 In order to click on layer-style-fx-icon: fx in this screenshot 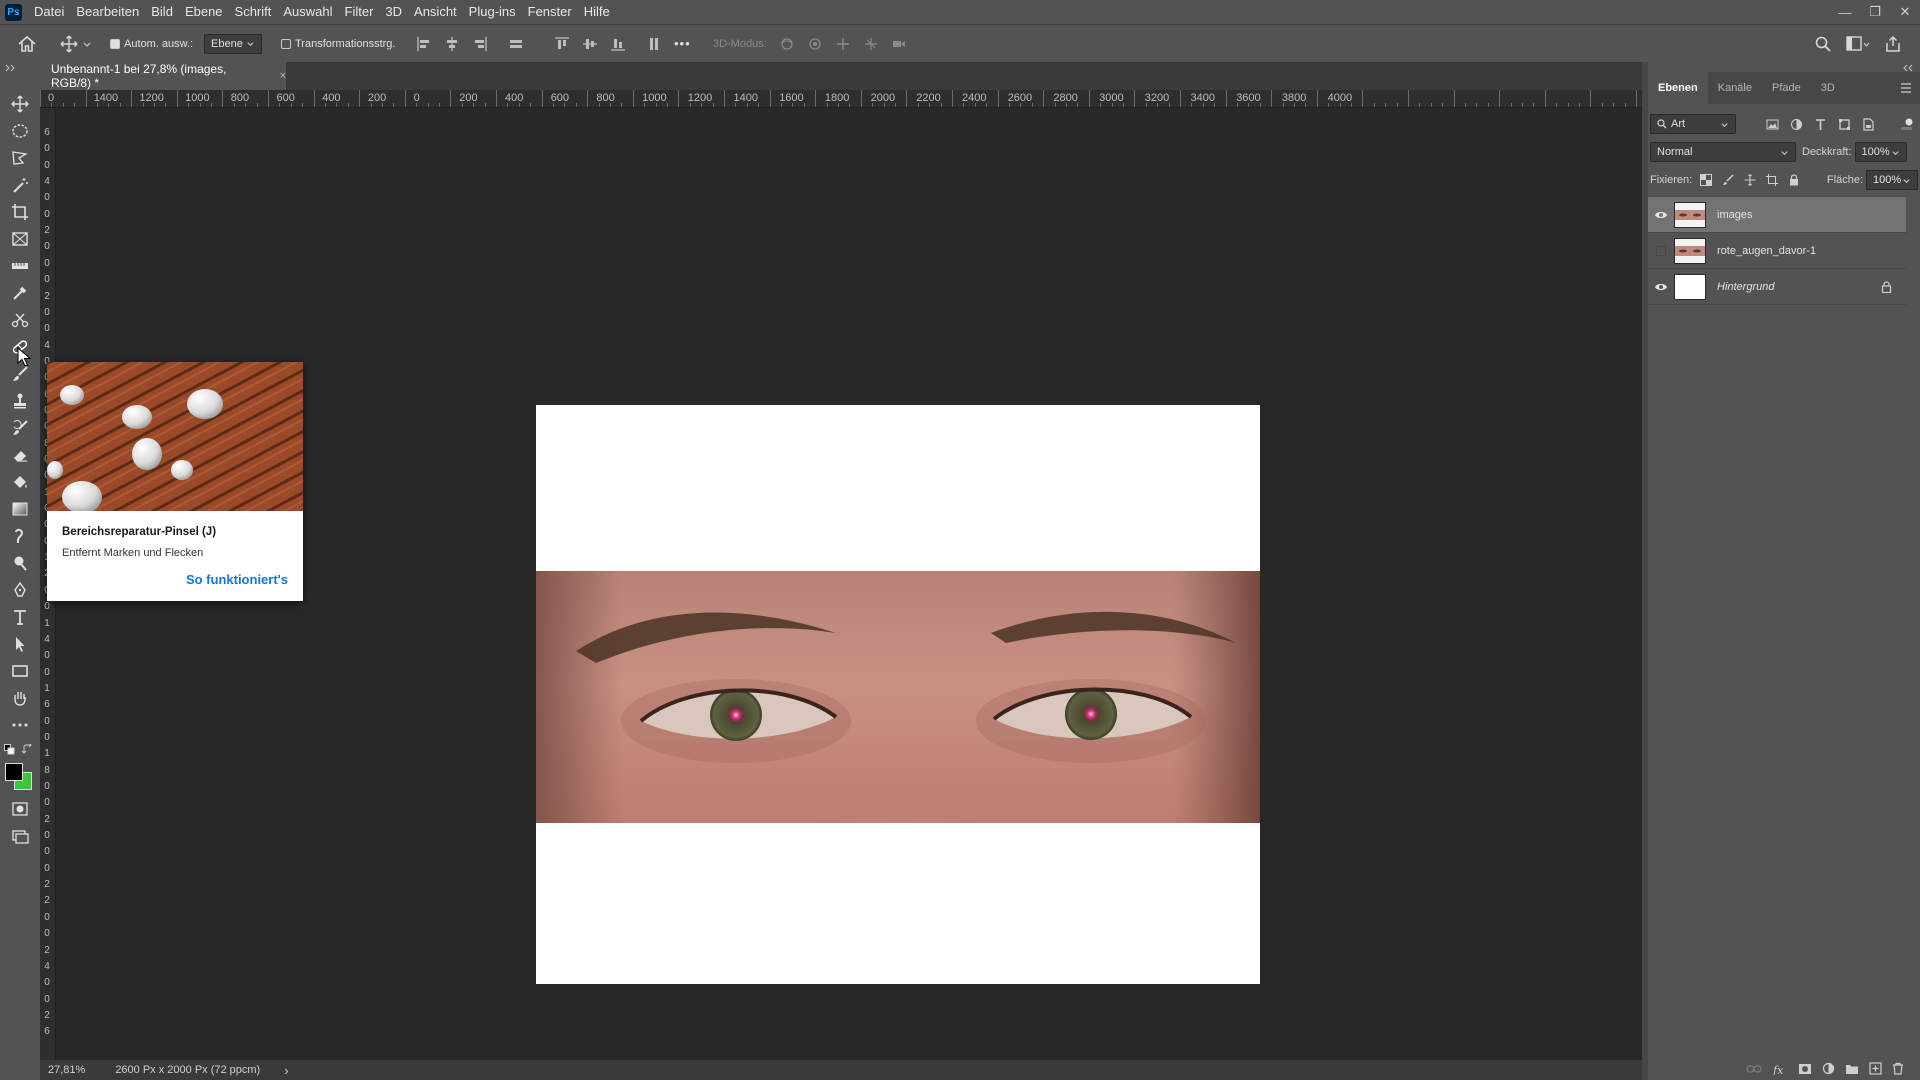, I will do `click(1780, 1069)`.